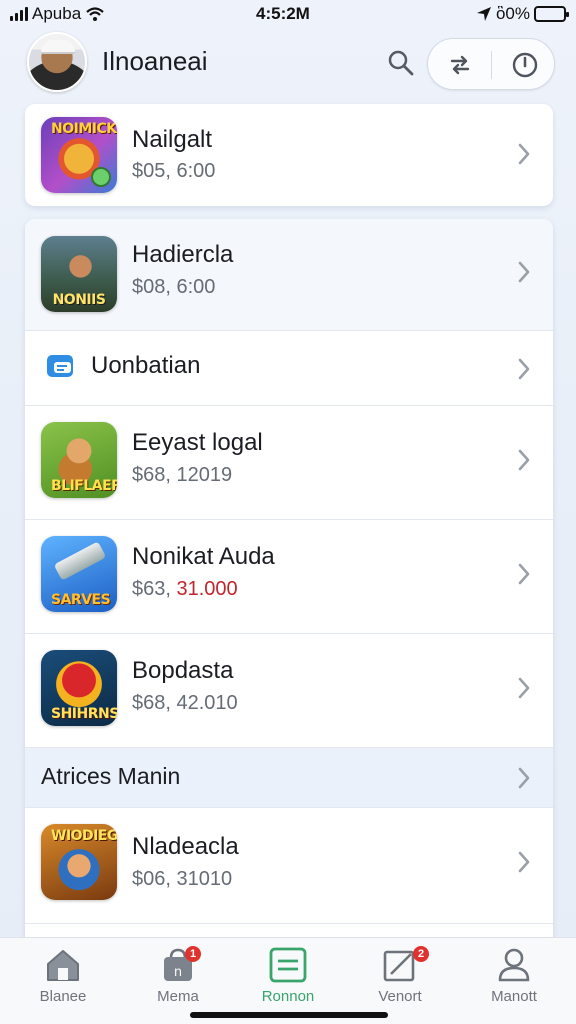 The width and height of the screenshot is (576, 1024). I want to click on app-name: Nonikat Auda, so click(203, 556).